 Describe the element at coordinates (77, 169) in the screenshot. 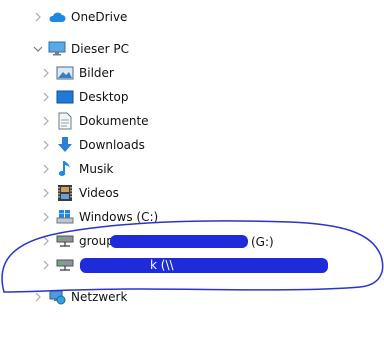

I see `nav-item-musik: Musik` at that location.